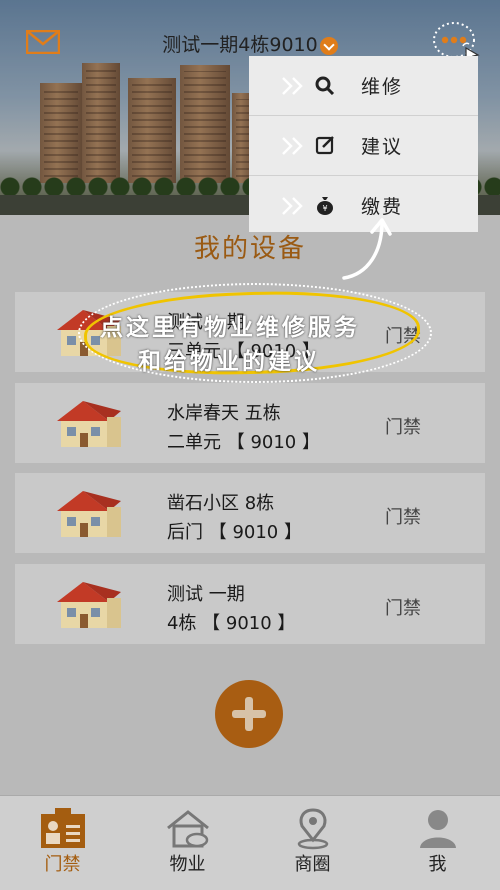  What do you see at coordinates (63, 828) in the screenshot?
I see `id-card-icon` at bounding box center [63, 828].